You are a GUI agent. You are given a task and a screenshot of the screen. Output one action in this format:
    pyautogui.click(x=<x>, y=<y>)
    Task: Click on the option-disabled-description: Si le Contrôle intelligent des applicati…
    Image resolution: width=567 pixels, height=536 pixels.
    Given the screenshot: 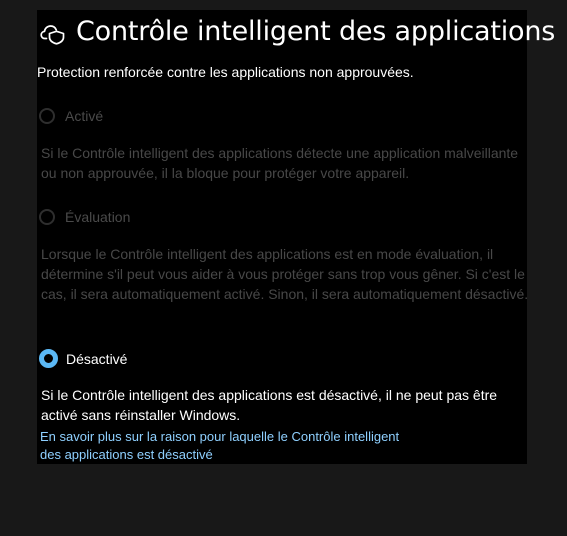 What is the action you would take?
    pyautogui.click(x=269, y=405)
    